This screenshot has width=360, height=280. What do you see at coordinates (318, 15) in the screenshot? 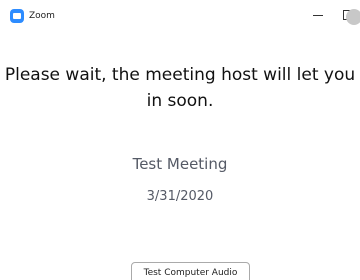
I see `minimize-icon` at bounding box center [318, 15].